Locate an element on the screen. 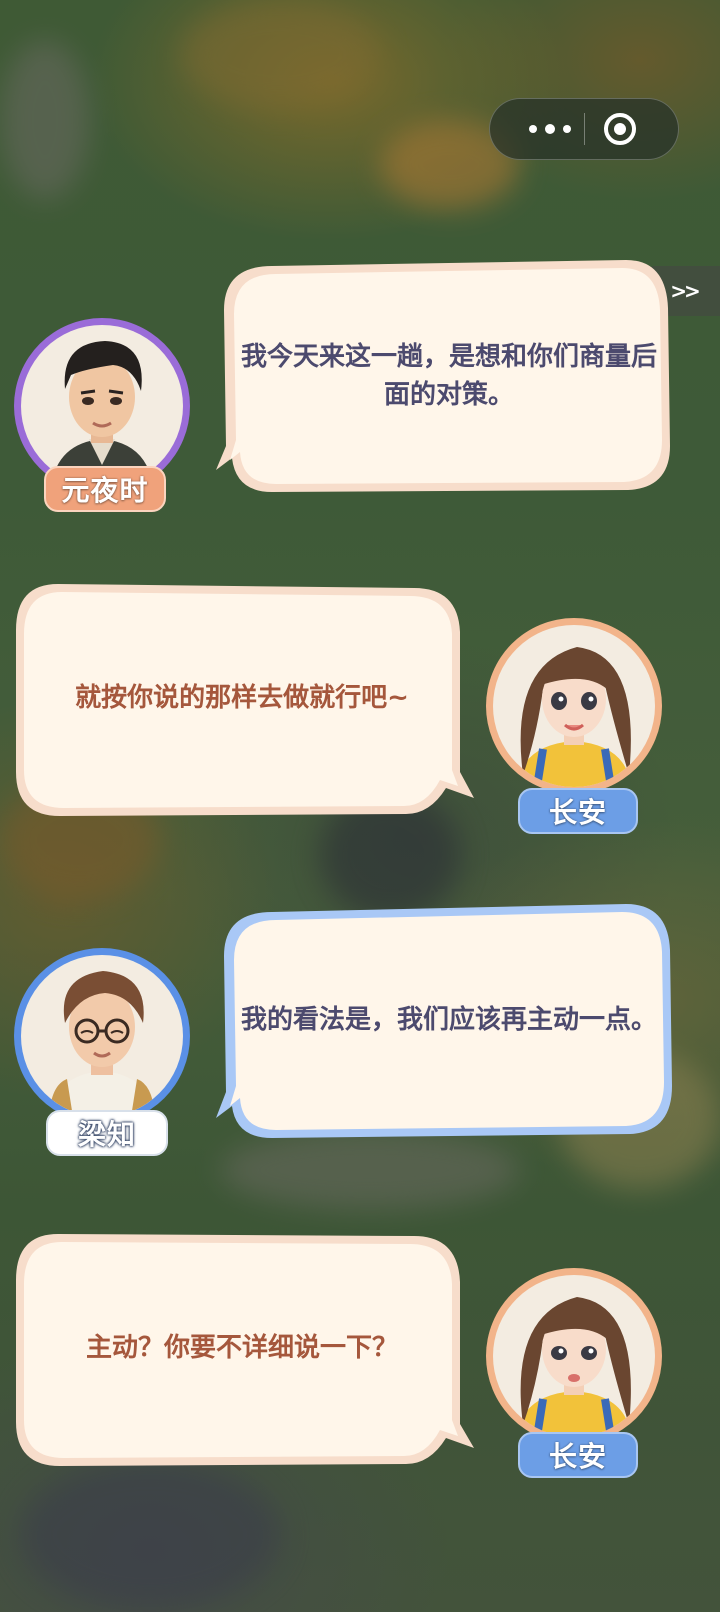 Image resolution: width=720 pixels, height=1612 pixels. speech-bubble: 主动？你要不详细说一下？ is located at coordinates (243, 1347).